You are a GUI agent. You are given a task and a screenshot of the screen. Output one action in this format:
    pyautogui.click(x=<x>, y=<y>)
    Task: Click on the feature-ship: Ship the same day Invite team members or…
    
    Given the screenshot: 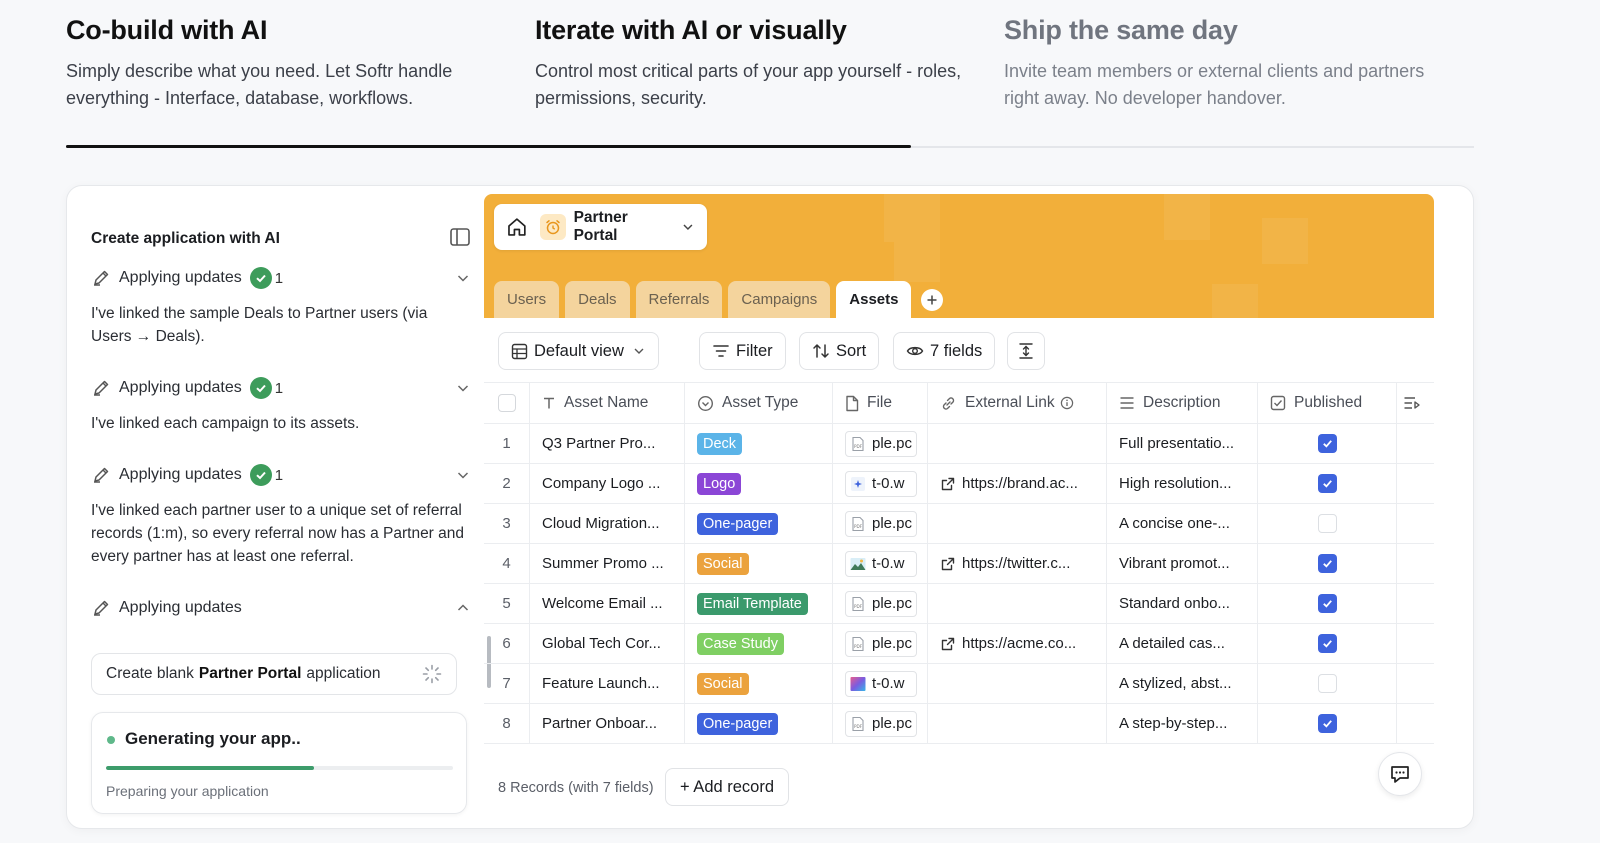 What is the action you would take?
    pyautogui.click(x=1219, y=63)
    